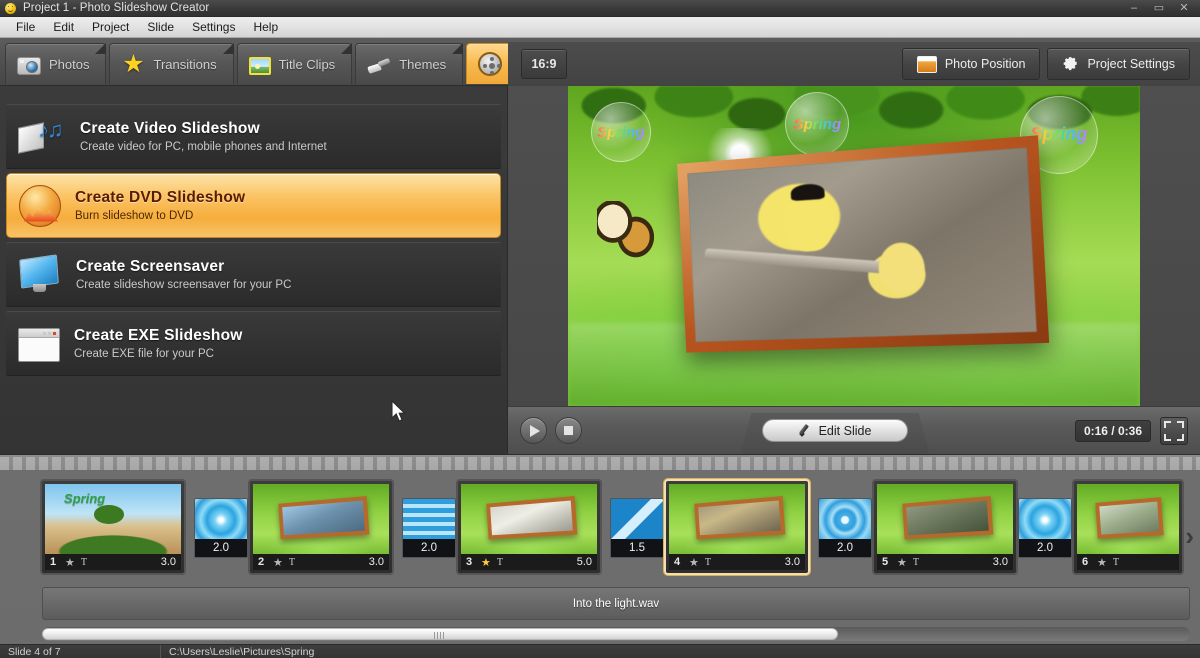 The height and width of the screenshot is (658, 1200). I want to click on goldfinch-upper, so click(809, 220).